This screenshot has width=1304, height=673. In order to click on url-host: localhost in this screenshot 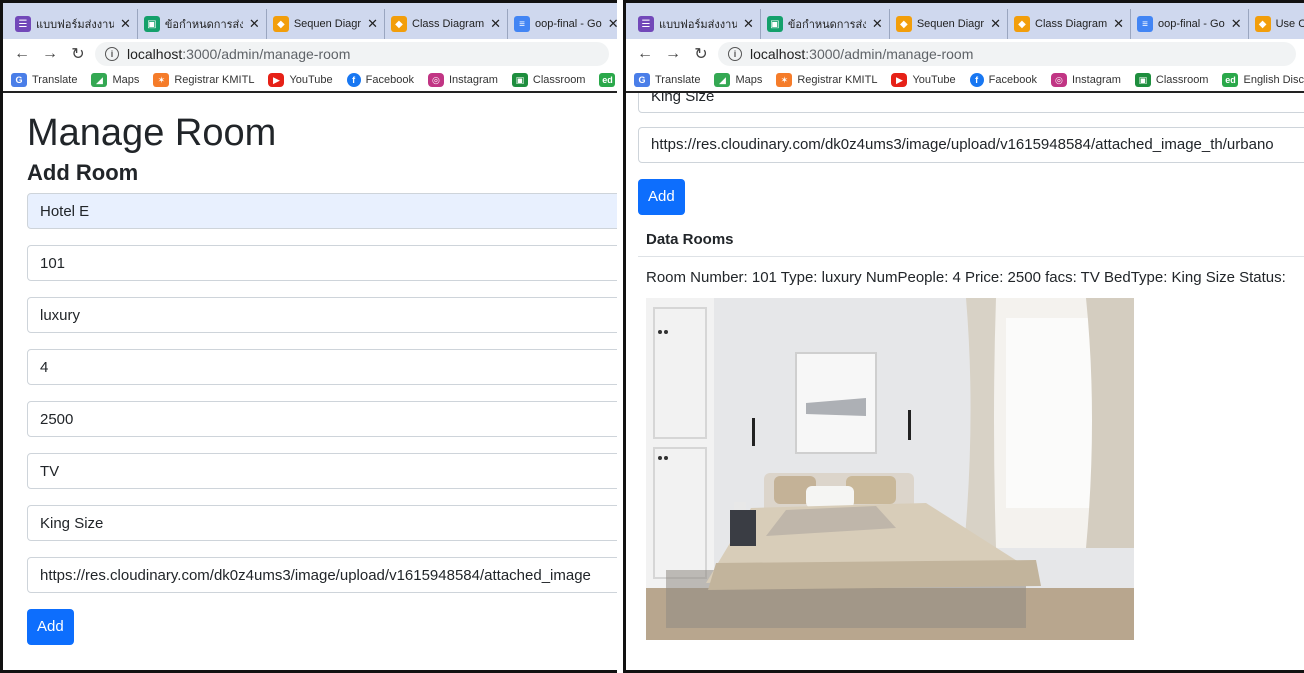, I will do `click(778, 54)`.